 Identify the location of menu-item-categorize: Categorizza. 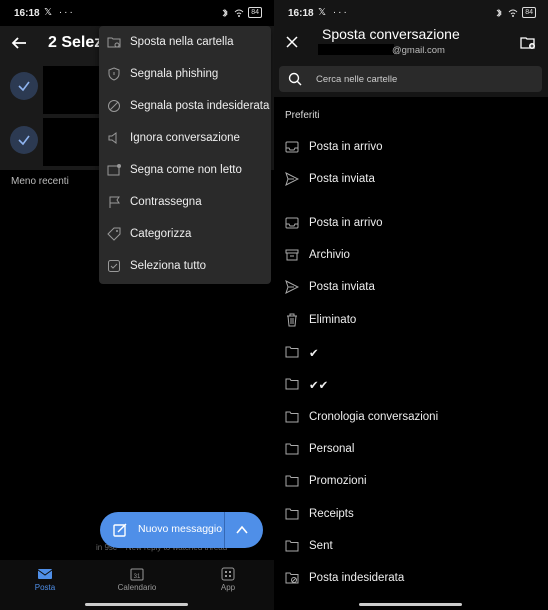
(185, 234).